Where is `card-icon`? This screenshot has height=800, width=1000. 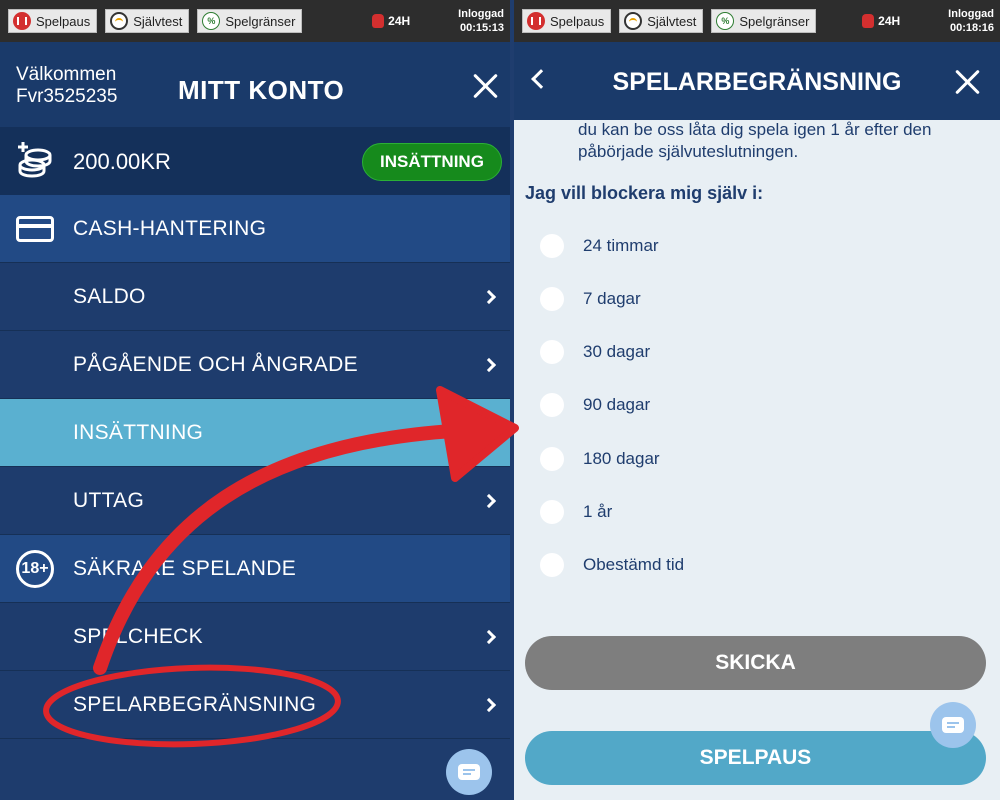 card-icon is located at coordinates (35, 228).